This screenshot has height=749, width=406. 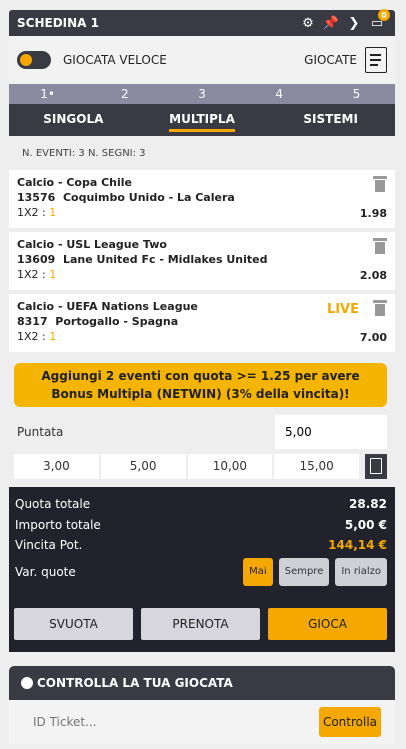 What do you see at coordinates (165, 259) in the screenshot?
I see `event-teams: Lane United Fc - Midlakes United` at bounding box center [165, 259].